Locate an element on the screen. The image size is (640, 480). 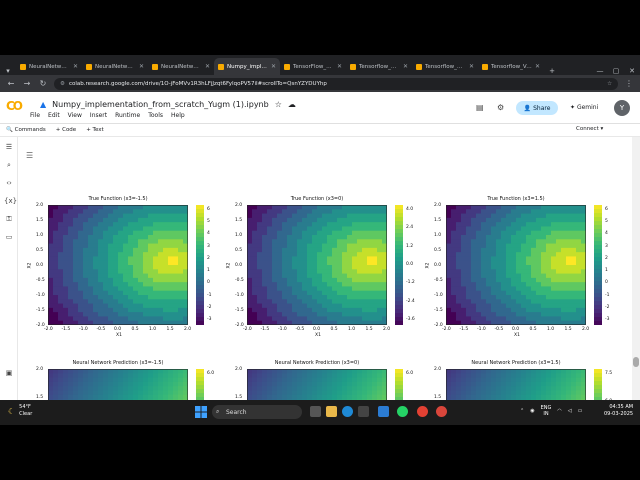
menu-item-insert: Insert is located at coordinates (98, 115).